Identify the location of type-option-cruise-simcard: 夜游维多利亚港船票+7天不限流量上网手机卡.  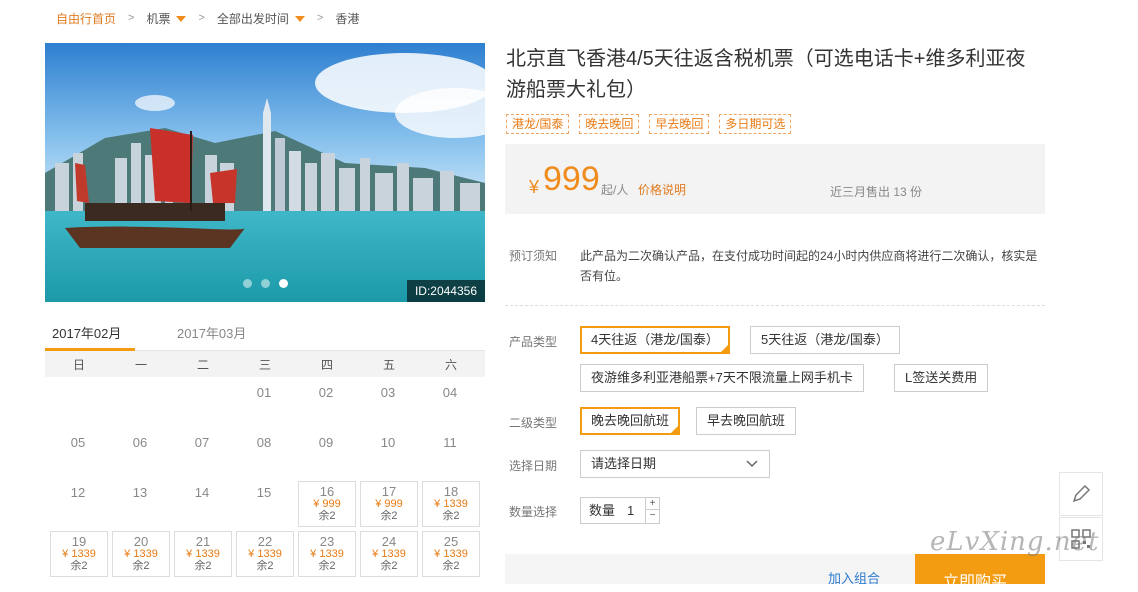
(722, 378).